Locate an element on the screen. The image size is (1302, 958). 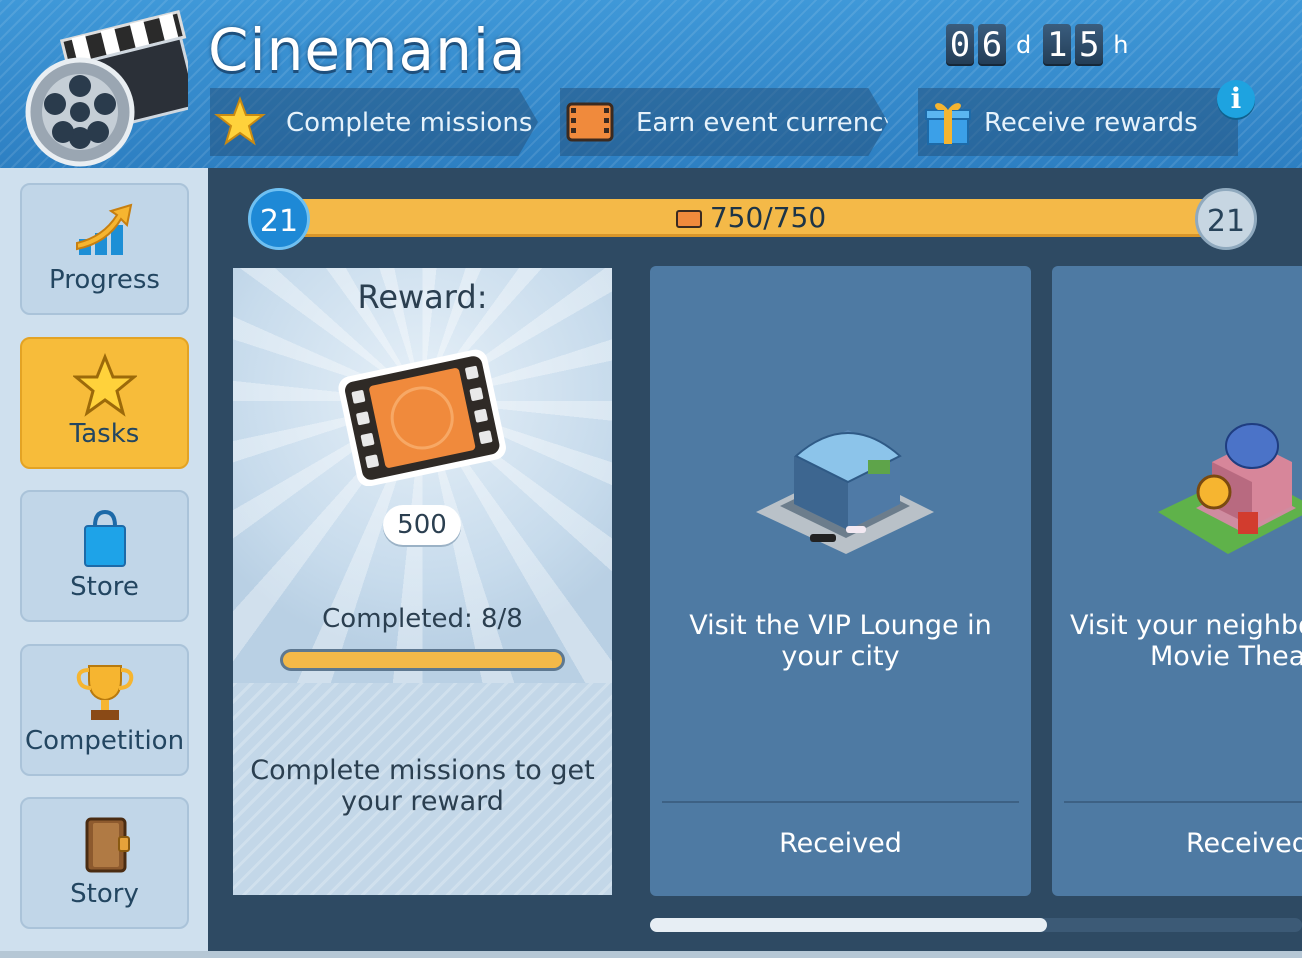
reward-amount: 500 is located at coordinates (422, 525).